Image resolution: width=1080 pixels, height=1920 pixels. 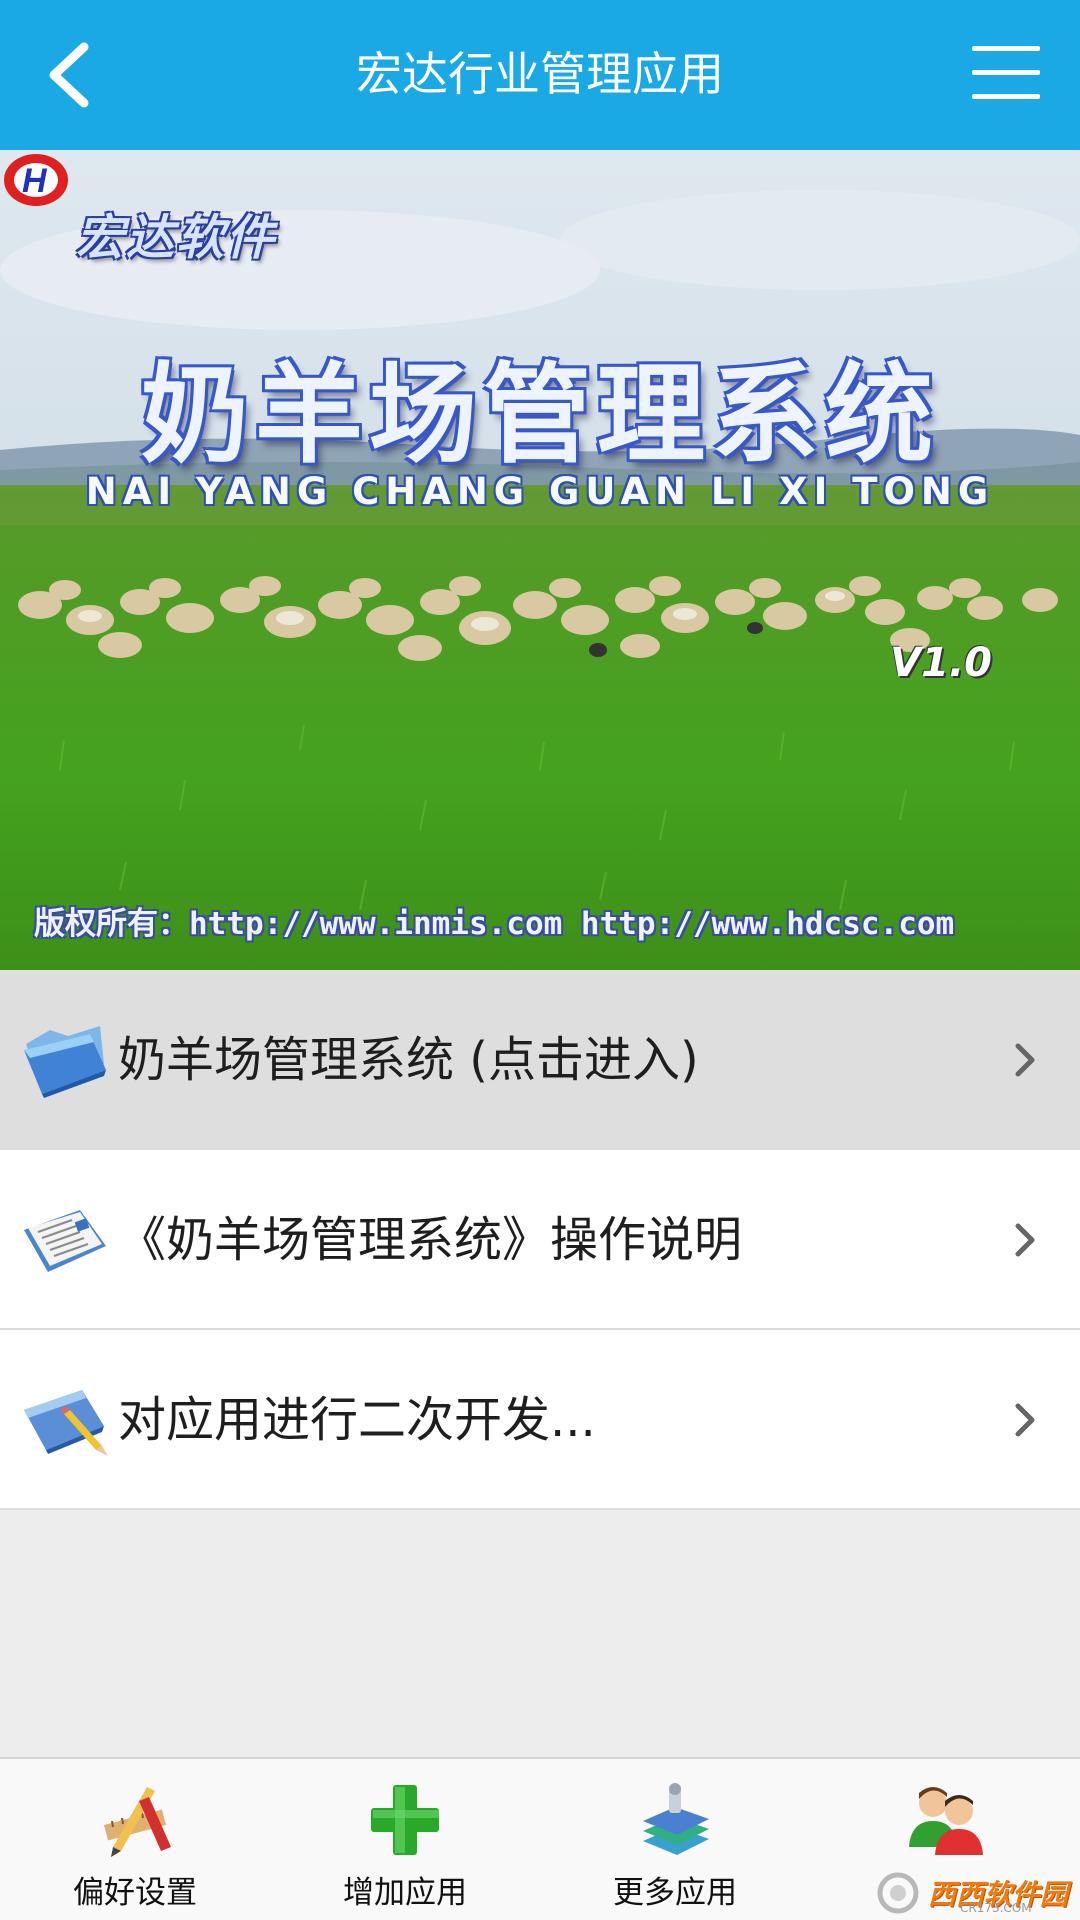 I want to click on books-stack-icon, so click(x=676, y=1819).